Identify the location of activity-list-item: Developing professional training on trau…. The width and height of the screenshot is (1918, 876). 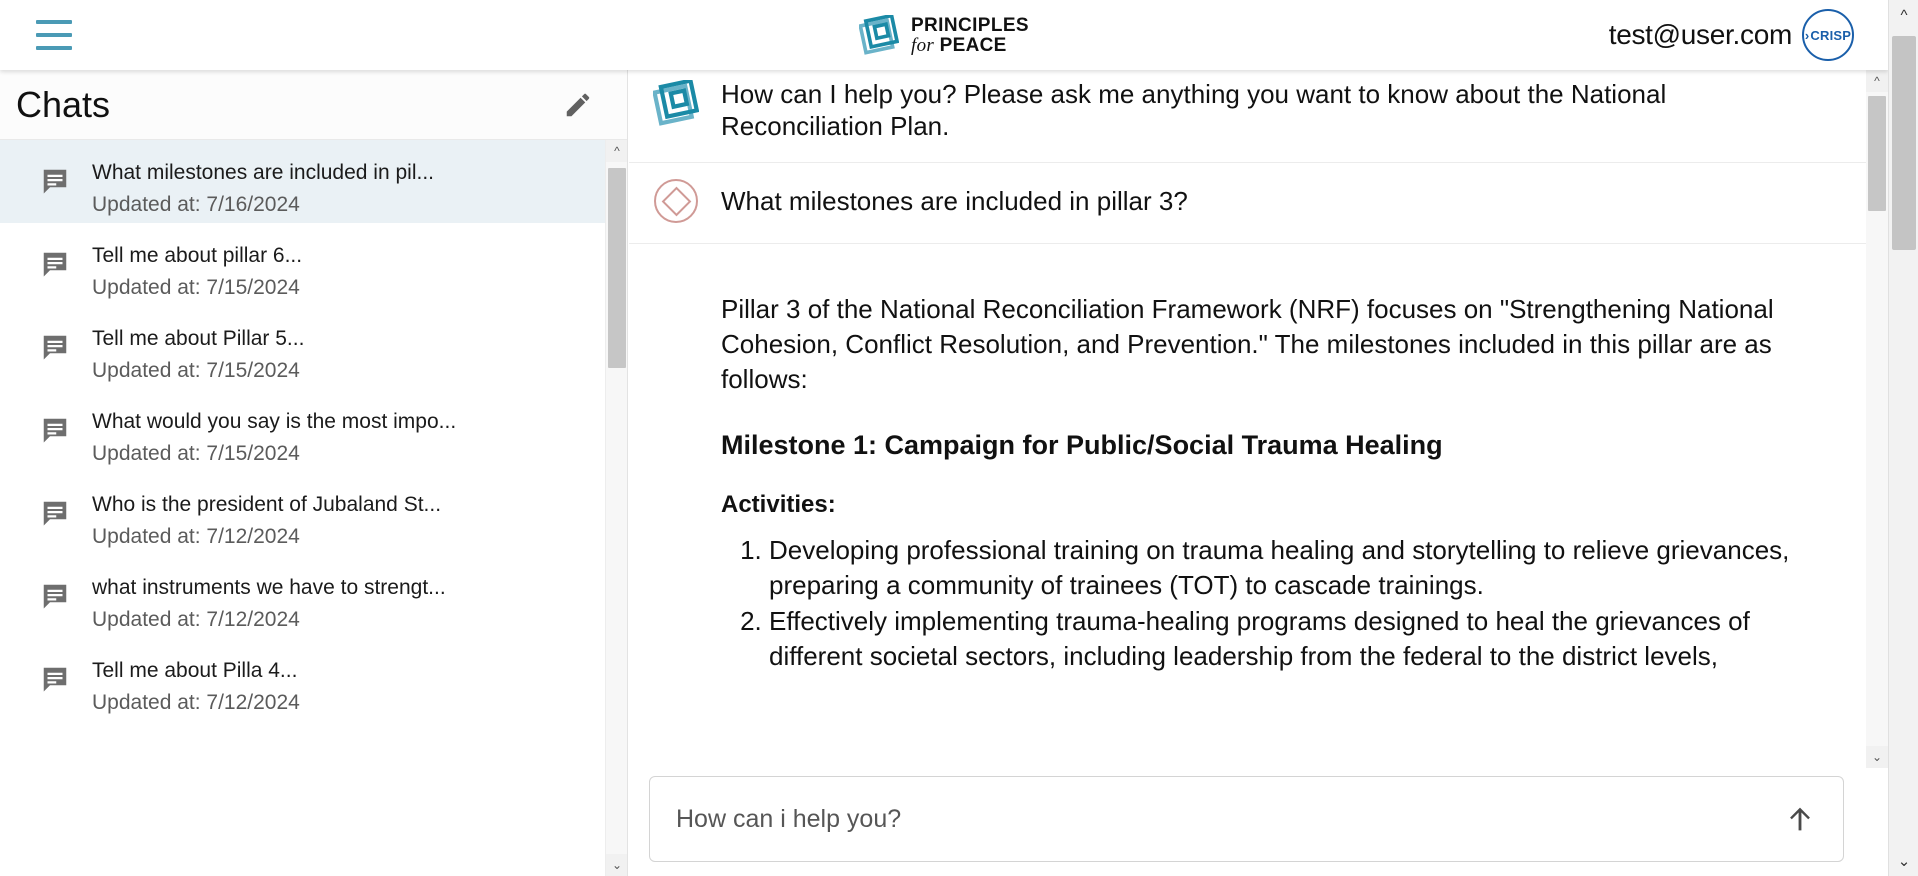
(1297, 567).